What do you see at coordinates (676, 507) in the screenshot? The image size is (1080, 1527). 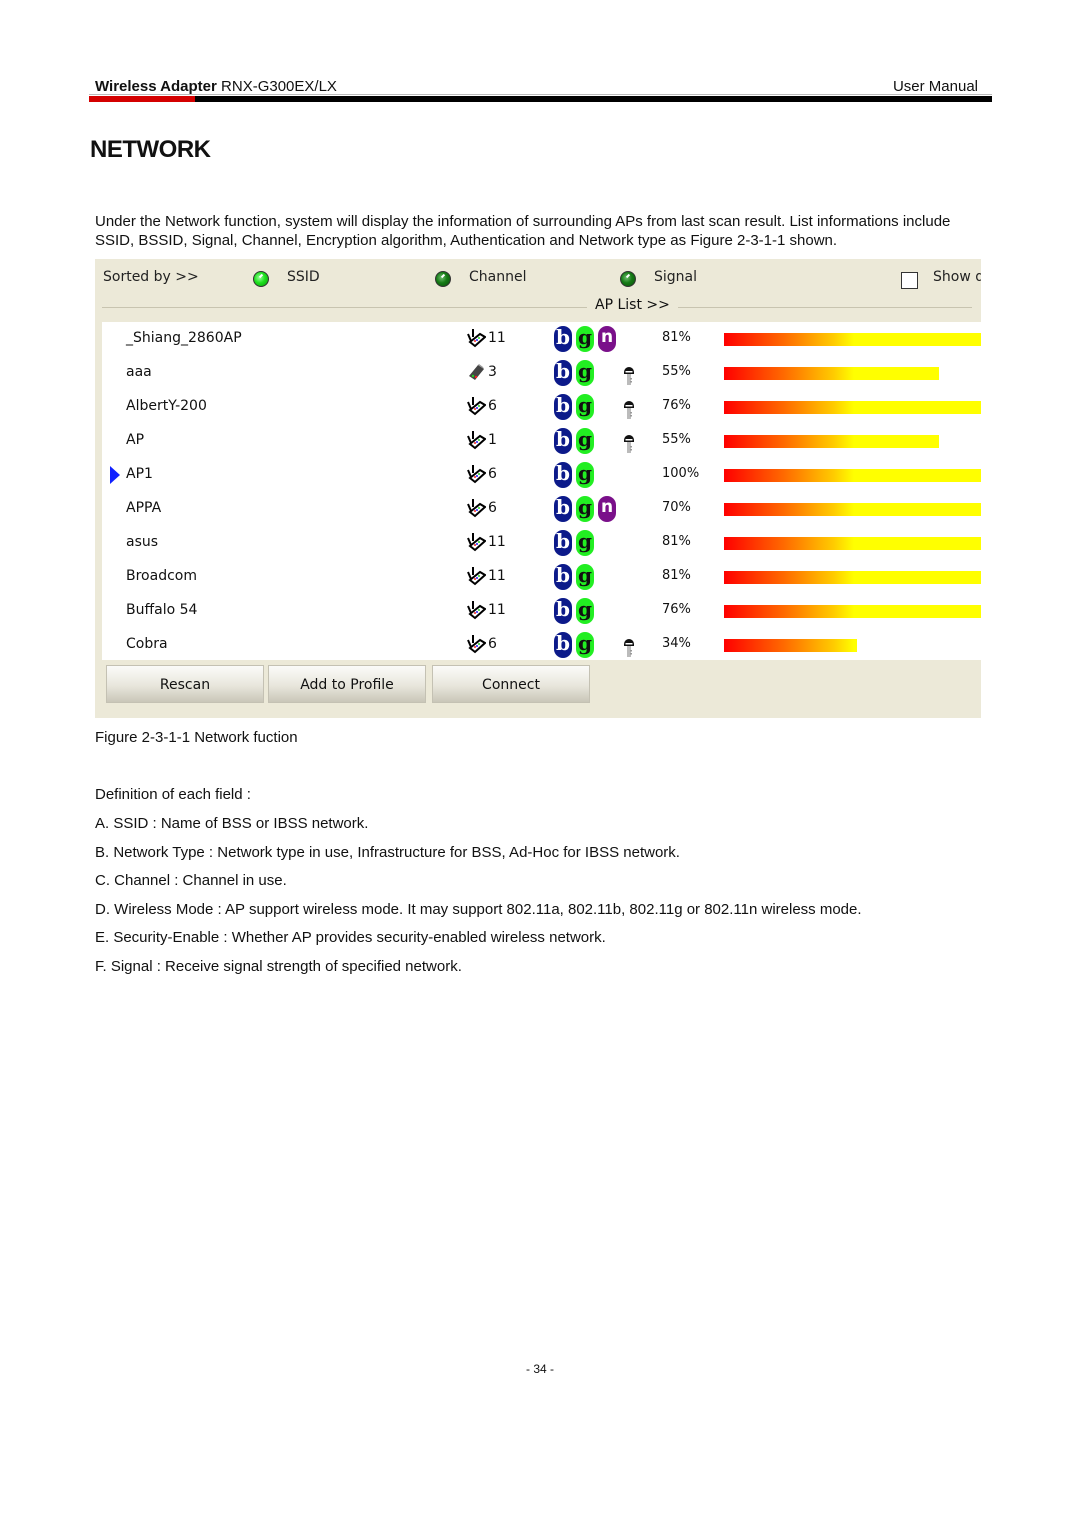 I see `ap-signal-percent: 70%` at bounding box center [676, 507].